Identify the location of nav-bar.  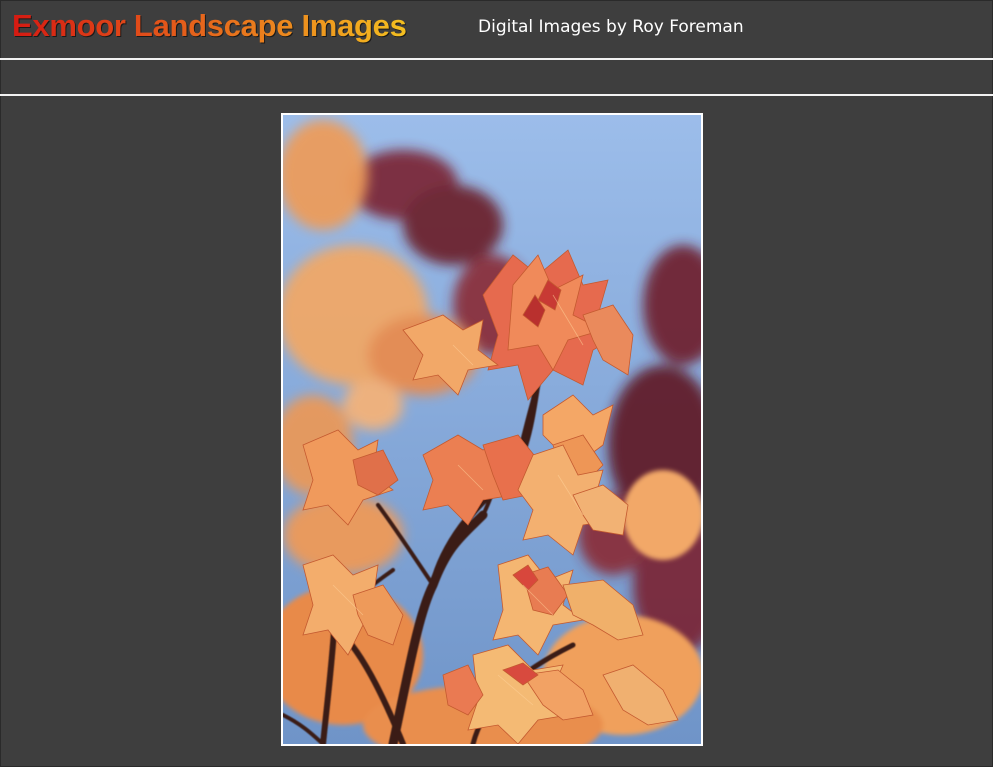
(496, 77).